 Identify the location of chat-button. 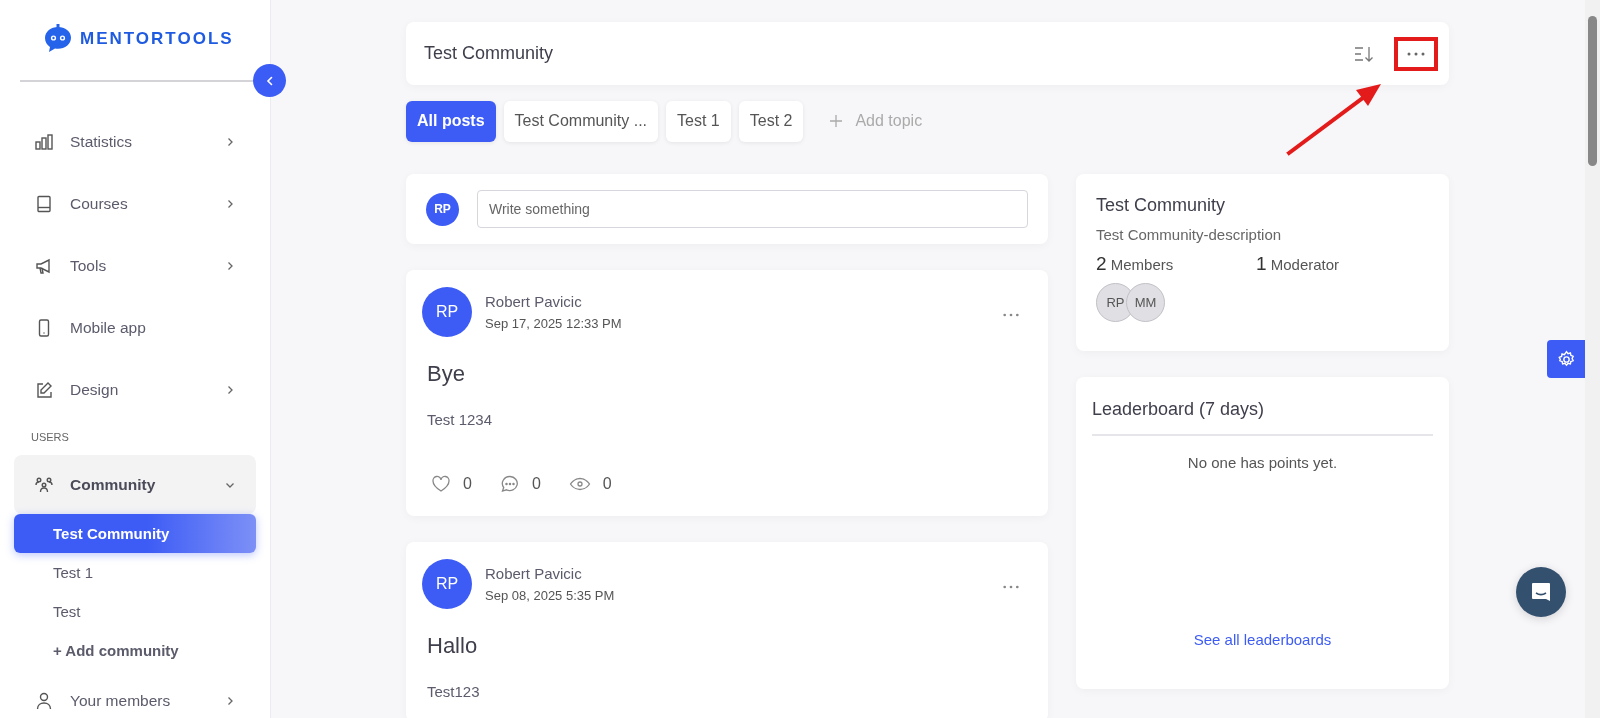
(1541, 592).